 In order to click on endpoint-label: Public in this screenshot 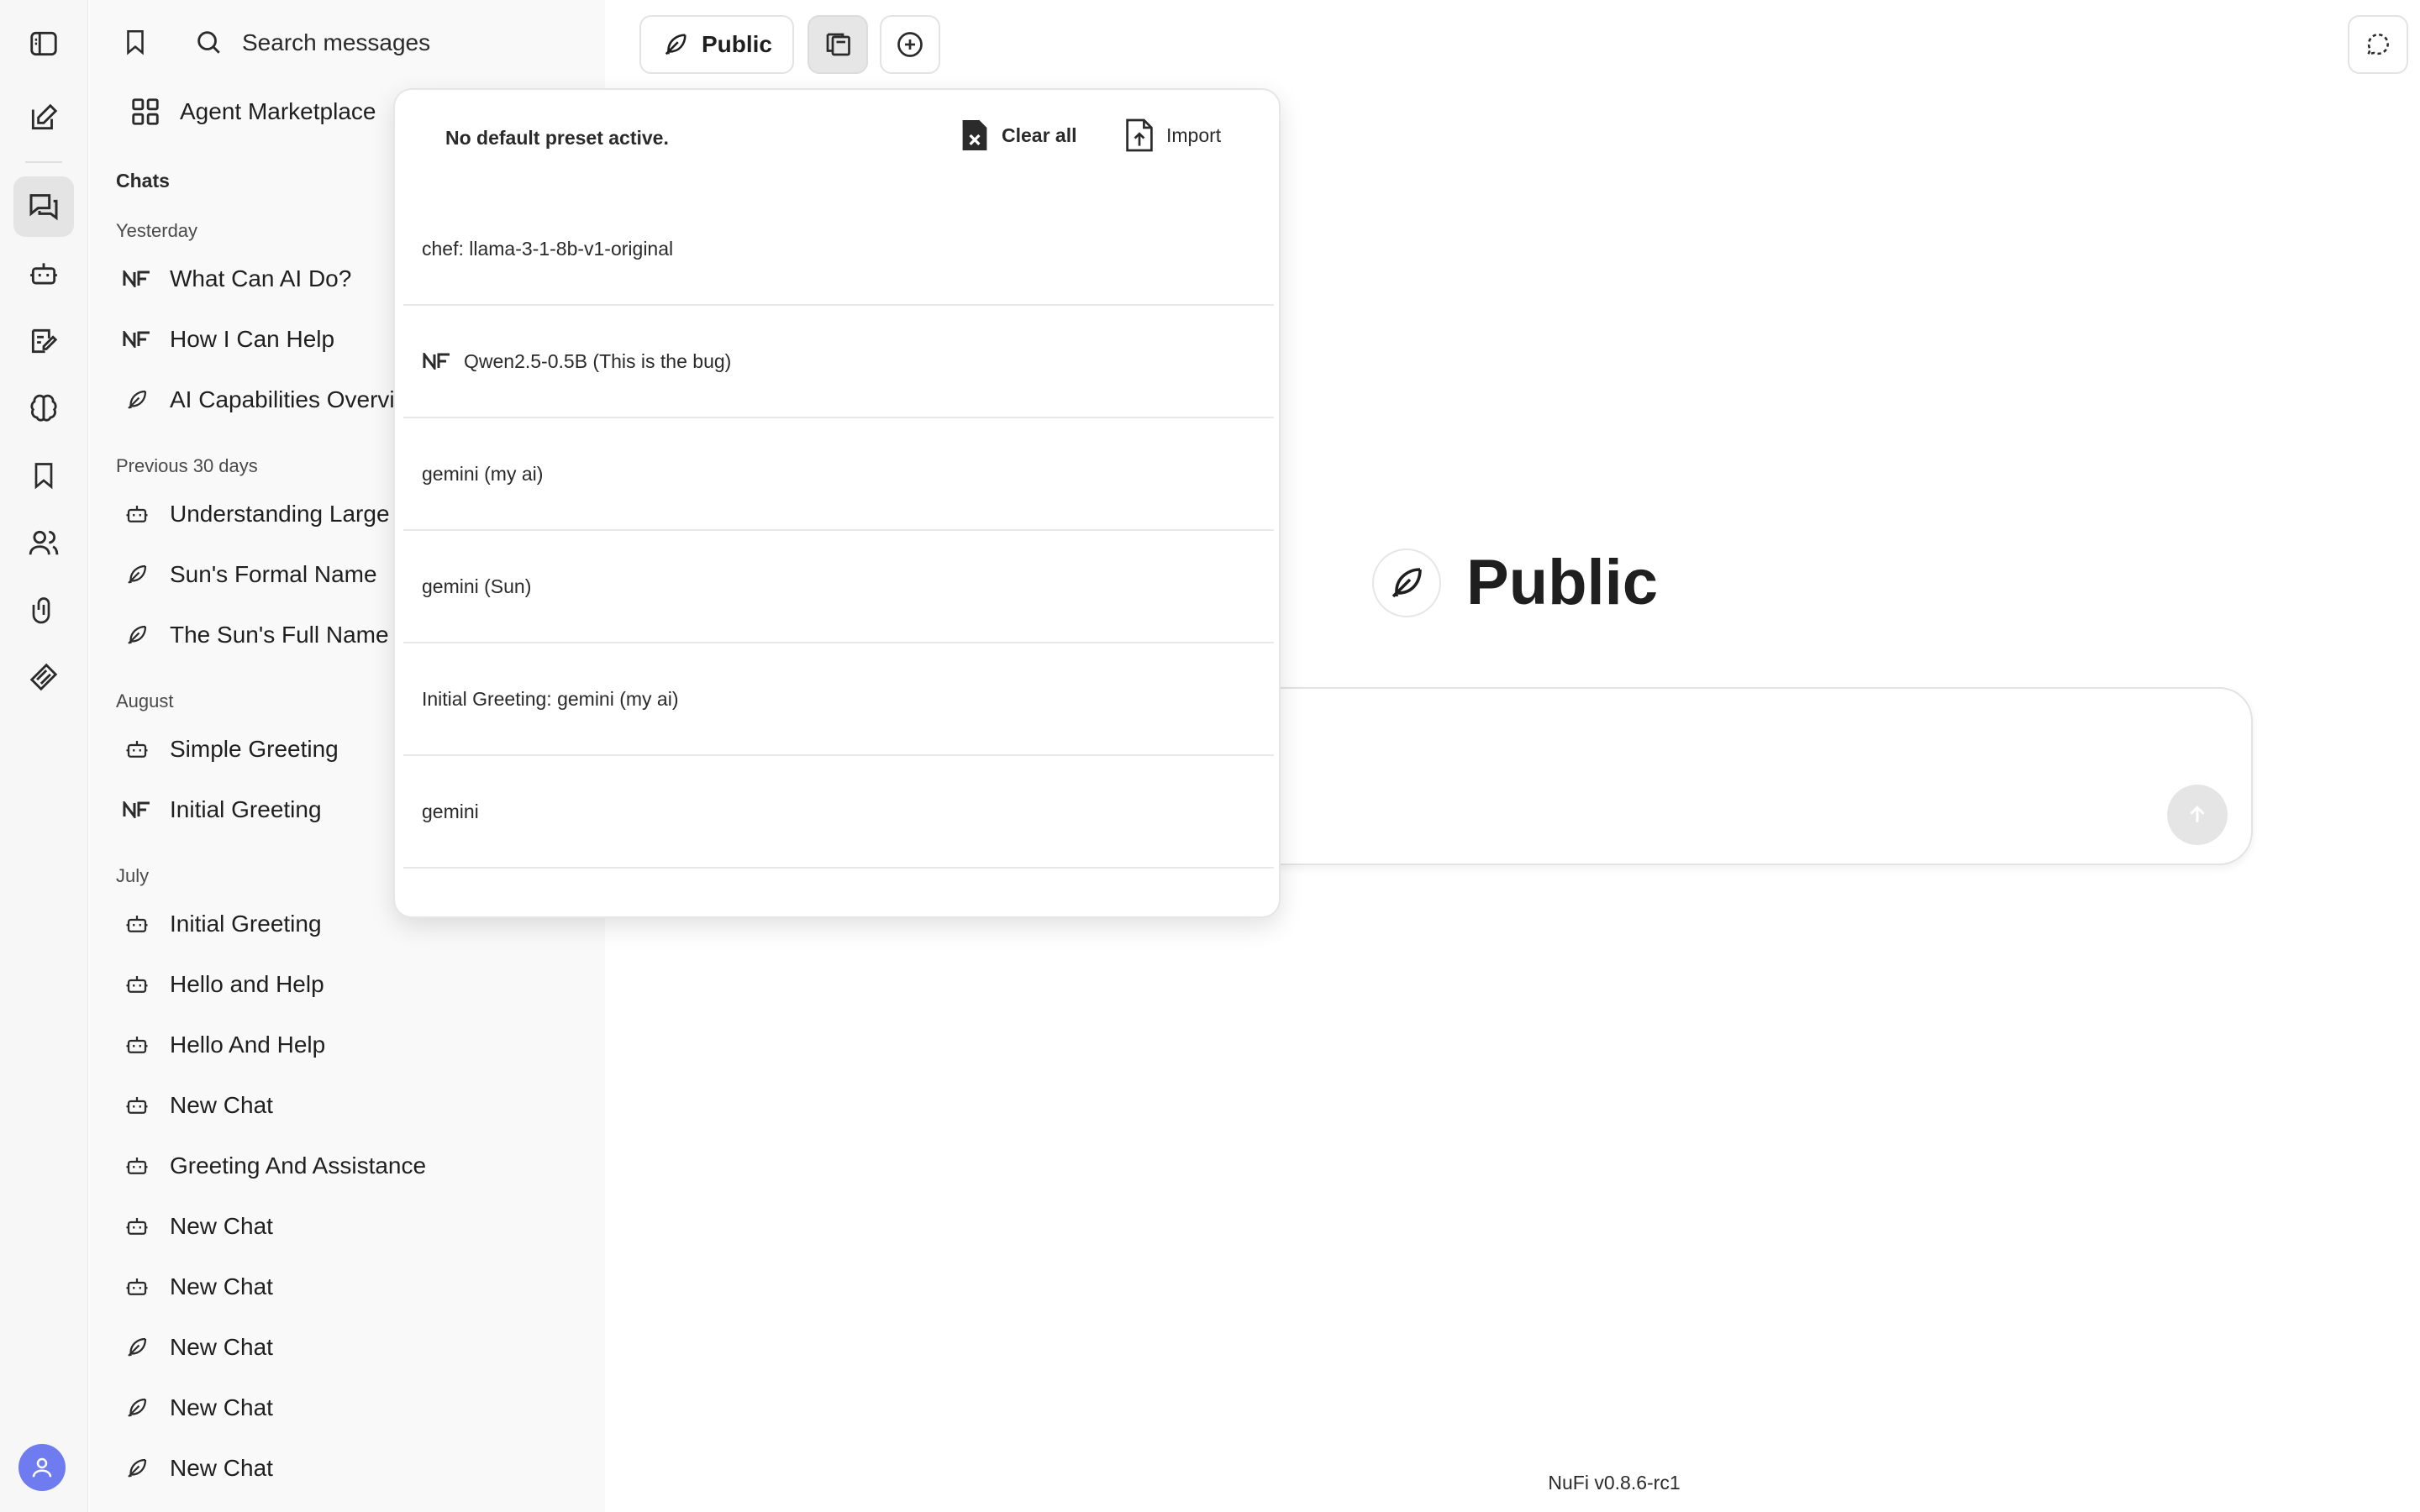, I will do `click(736, 44)`.